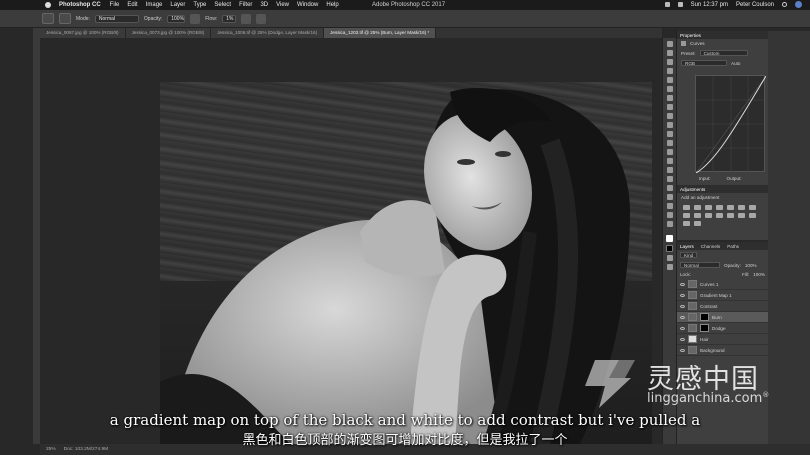 Image resolution: width=810 pixels, height=455 pixels. I want to click on layer-row-selected: Burn, so click(722, 317).